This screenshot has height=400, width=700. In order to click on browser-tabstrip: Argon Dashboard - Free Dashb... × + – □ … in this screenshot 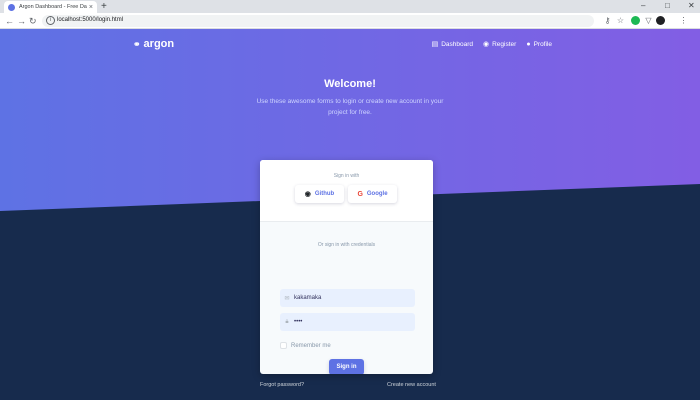, I will do `click(350, 6)`.